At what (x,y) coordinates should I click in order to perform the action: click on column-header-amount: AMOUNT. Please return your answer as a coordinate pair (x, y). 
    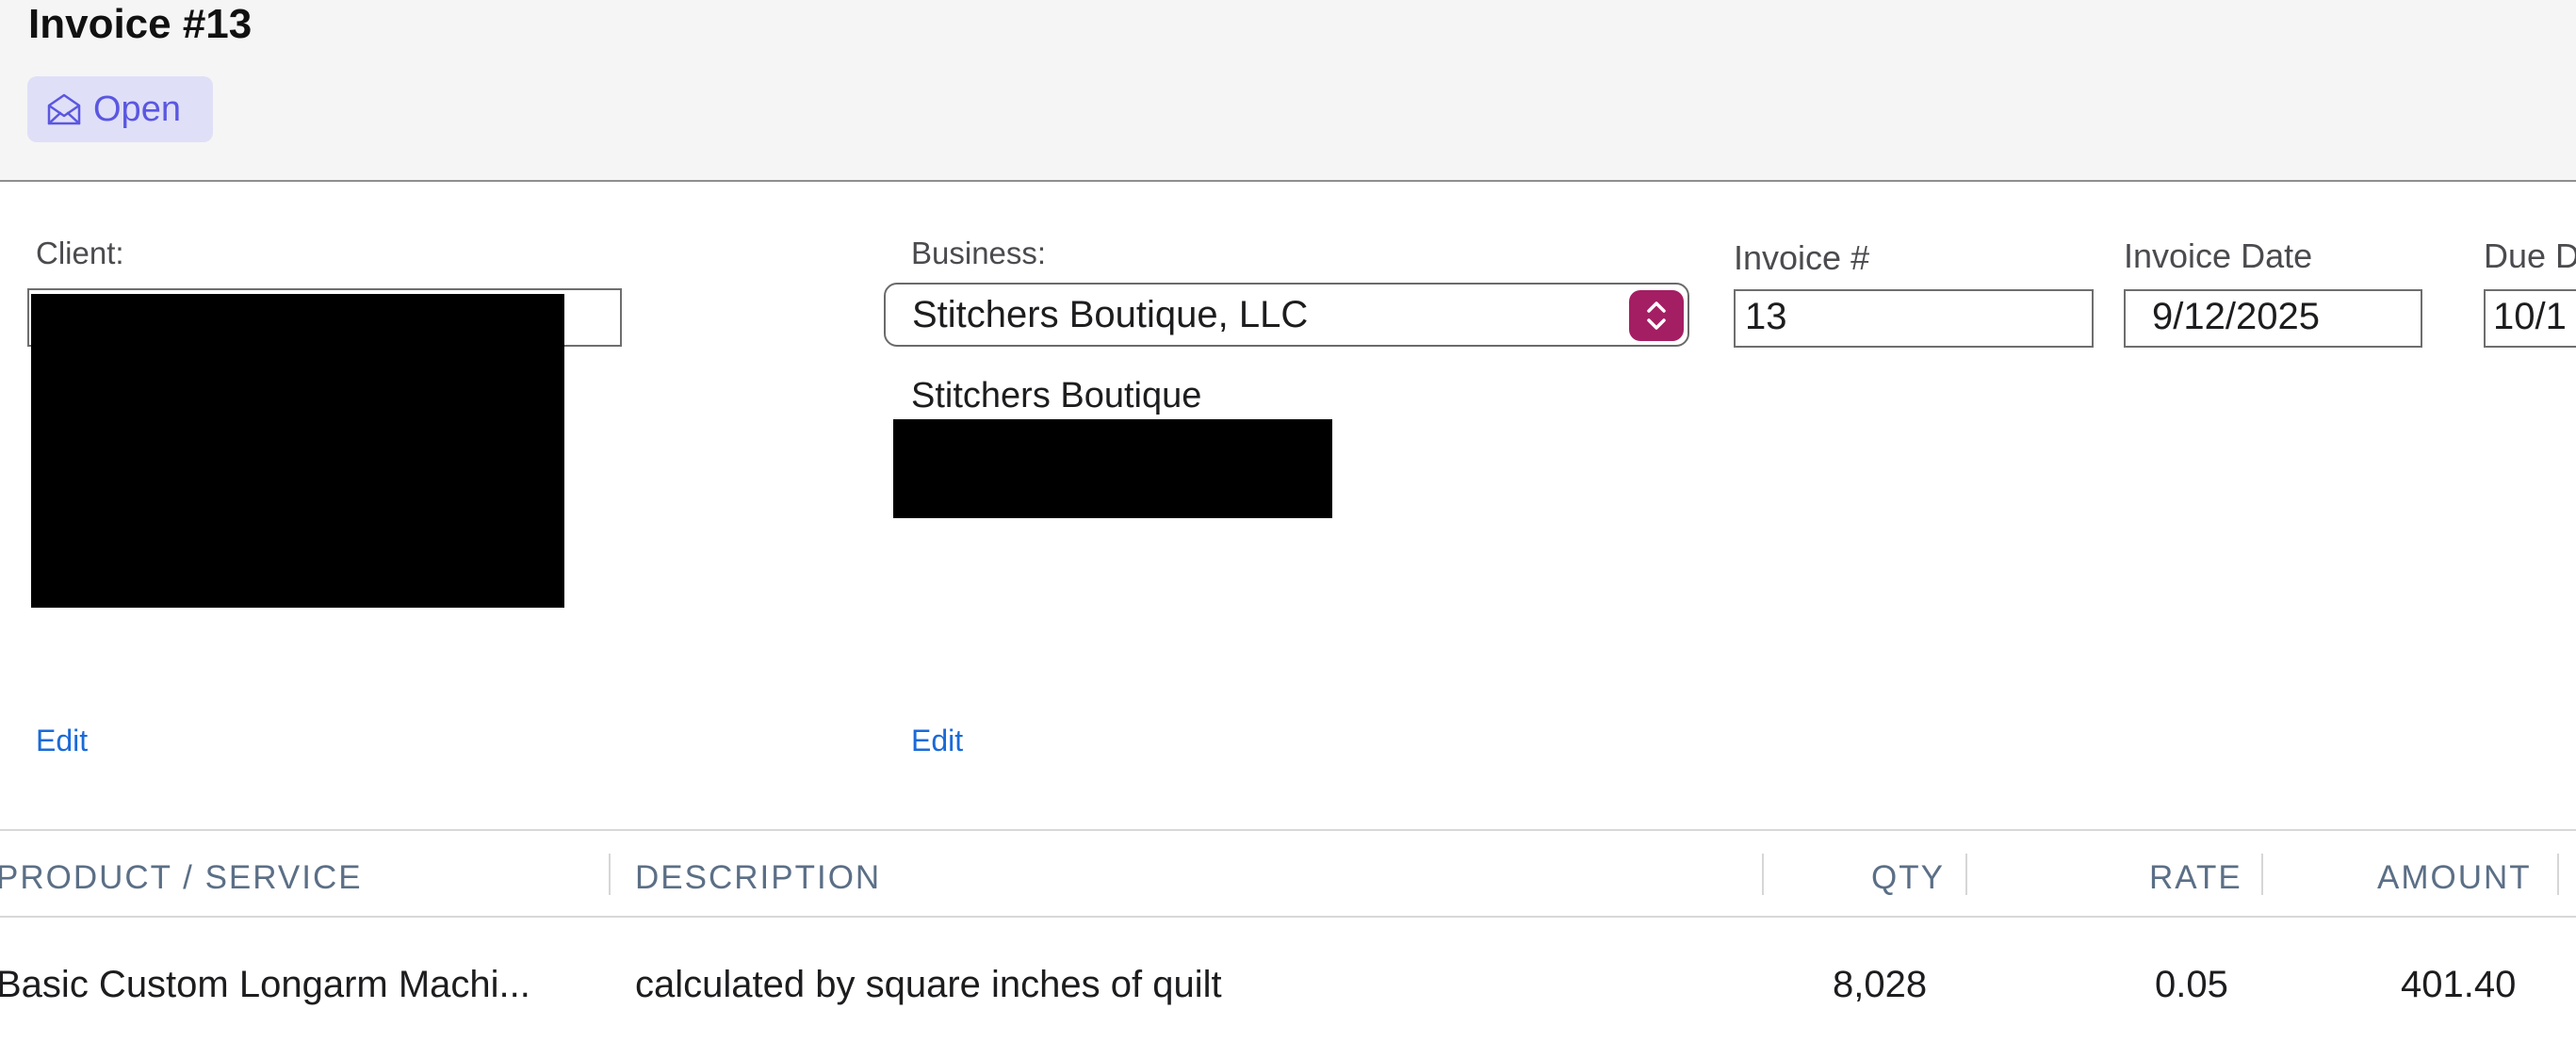
    Looking at the image, I should click on (2454, 877).